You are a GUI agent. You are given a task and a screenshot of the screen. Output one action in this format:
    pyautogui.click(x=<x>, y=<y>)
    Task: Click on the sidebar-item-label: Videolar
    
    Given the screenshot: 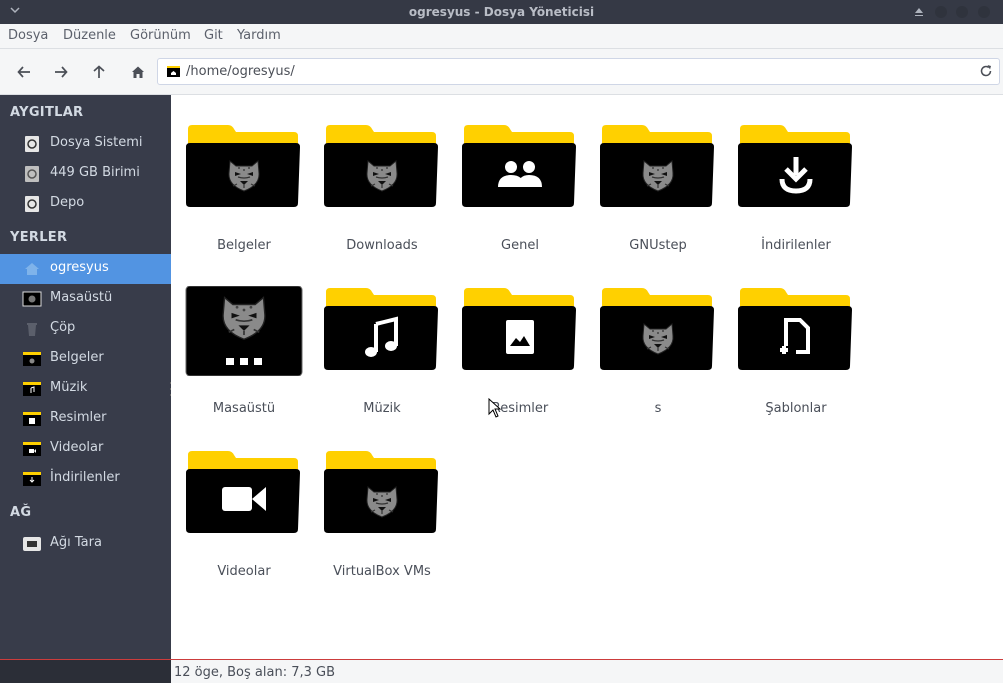 What is the action you would take?
    pyautogui.click(x=77, y=447)
    